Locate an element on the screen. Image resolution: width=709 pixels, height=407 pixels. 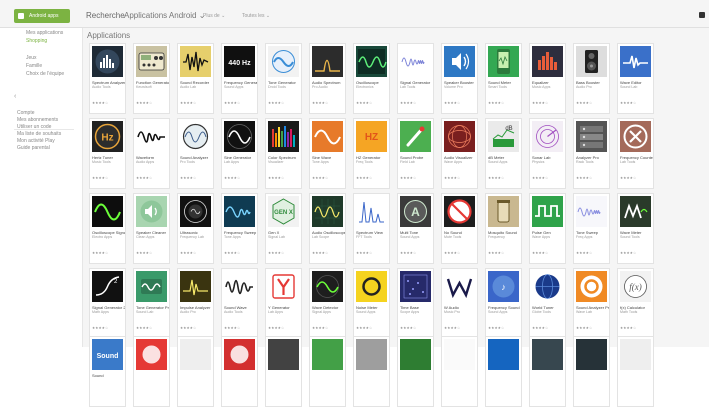
app-card: ♪ Frequency Sound Sound Apps ★★★★☆ is located at coordinates (503, 303).